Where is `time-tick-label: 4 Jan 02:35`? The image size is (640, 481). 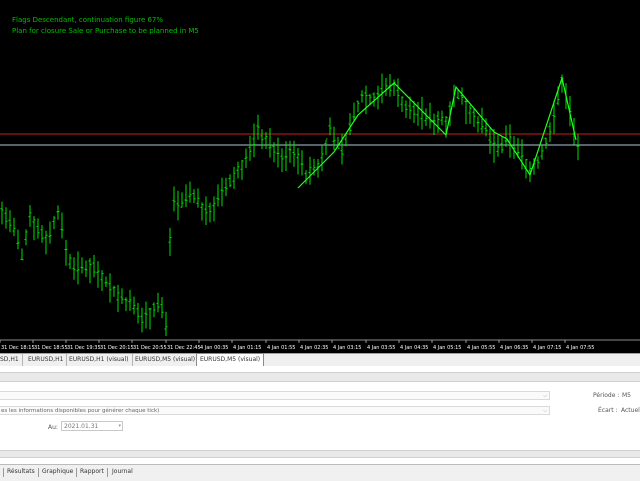 time-tick-label: 4 Jan 02:35 is located at coordinates (314, 348).